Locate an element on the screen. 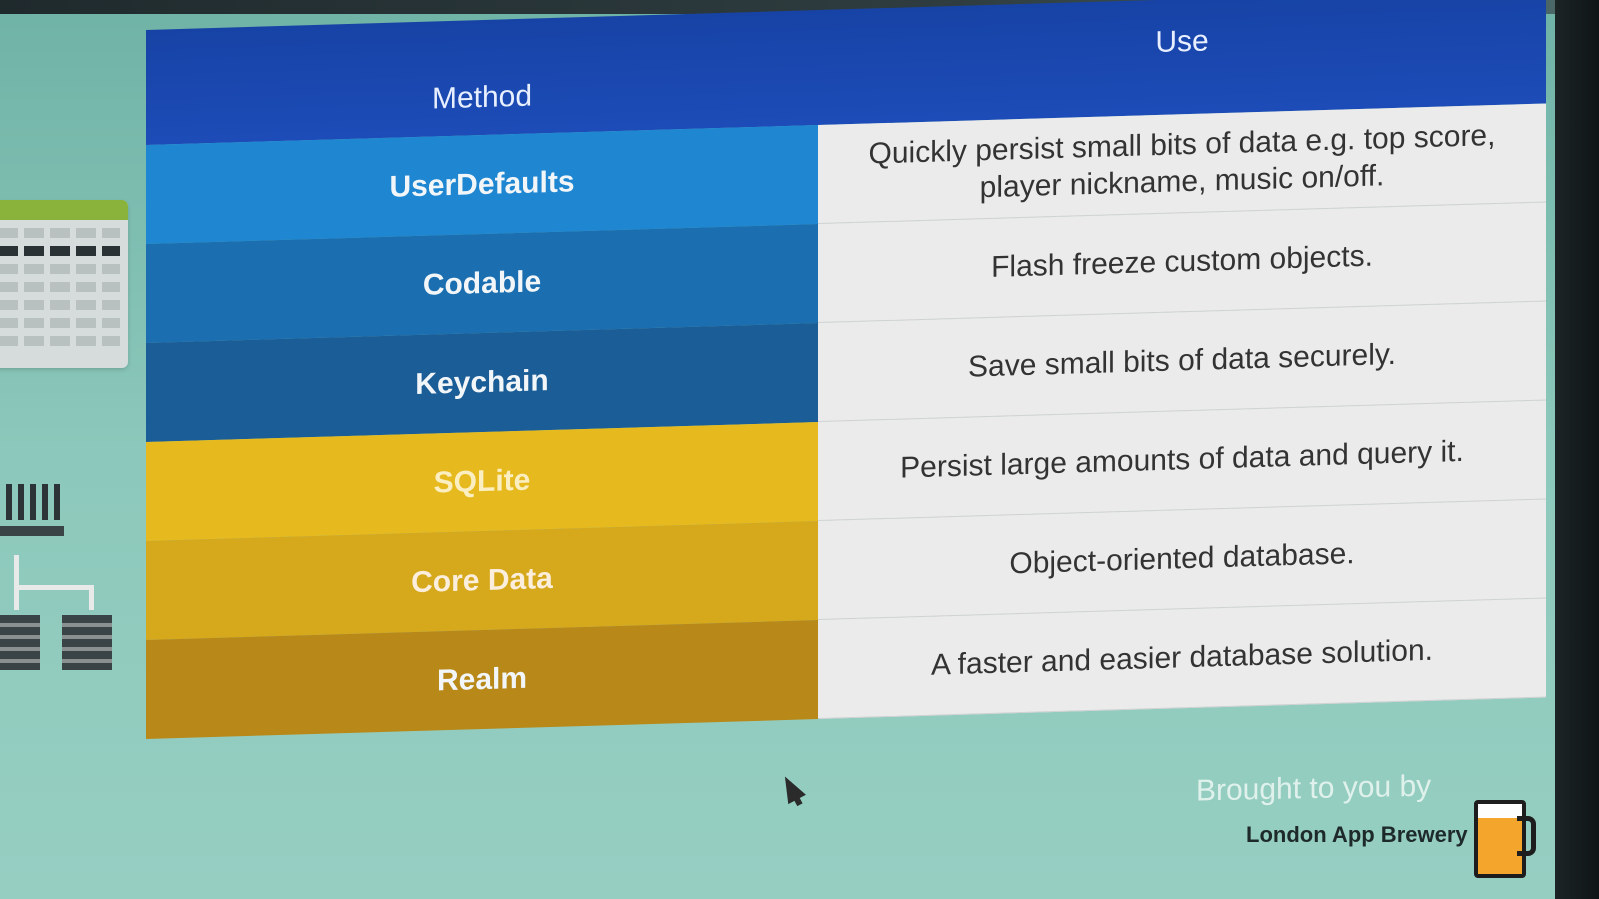  use-realm: A faster and easier database solution. is located at coordinates (1182, 659).